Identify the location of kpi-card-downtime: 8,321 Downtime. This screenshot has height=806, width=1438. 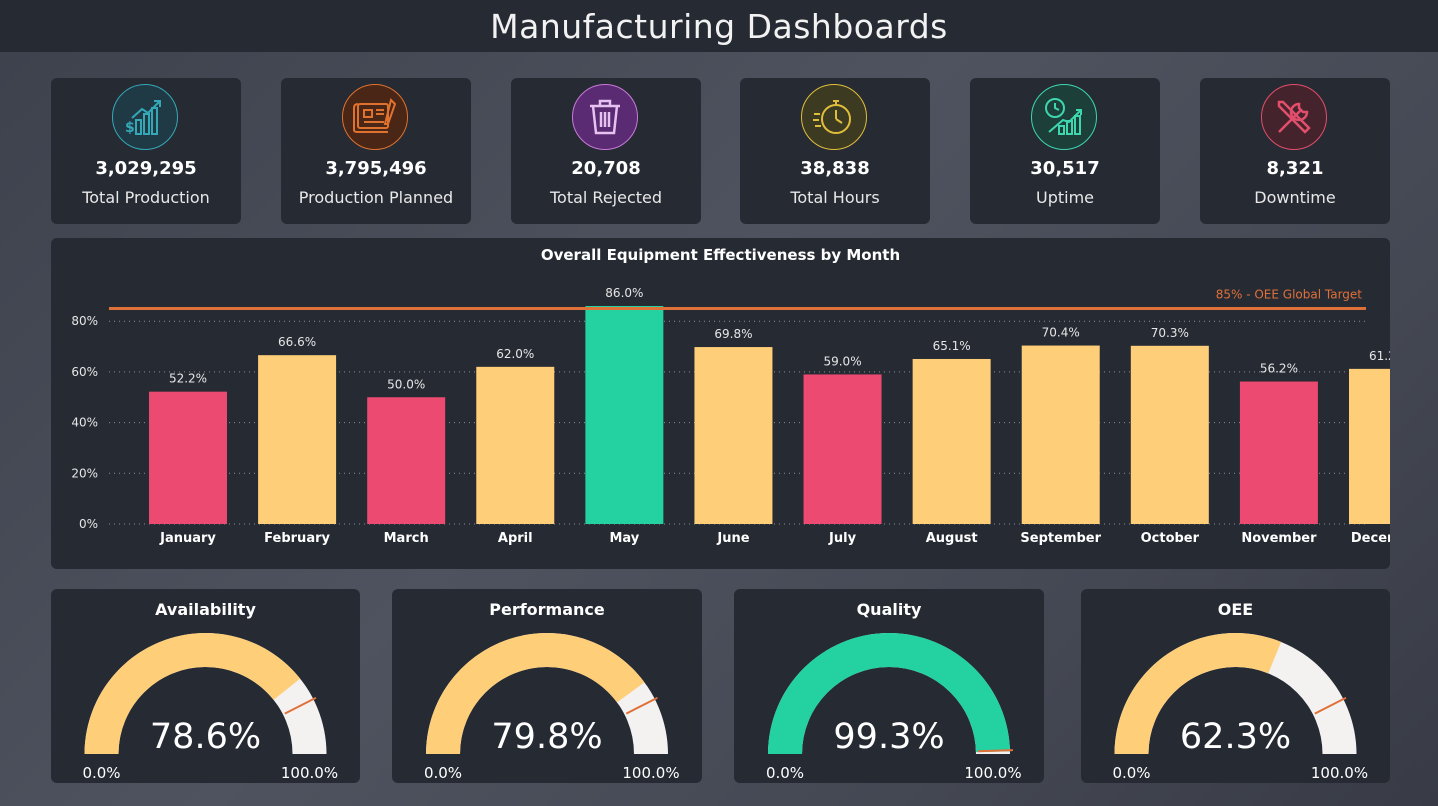
(1295, 151).